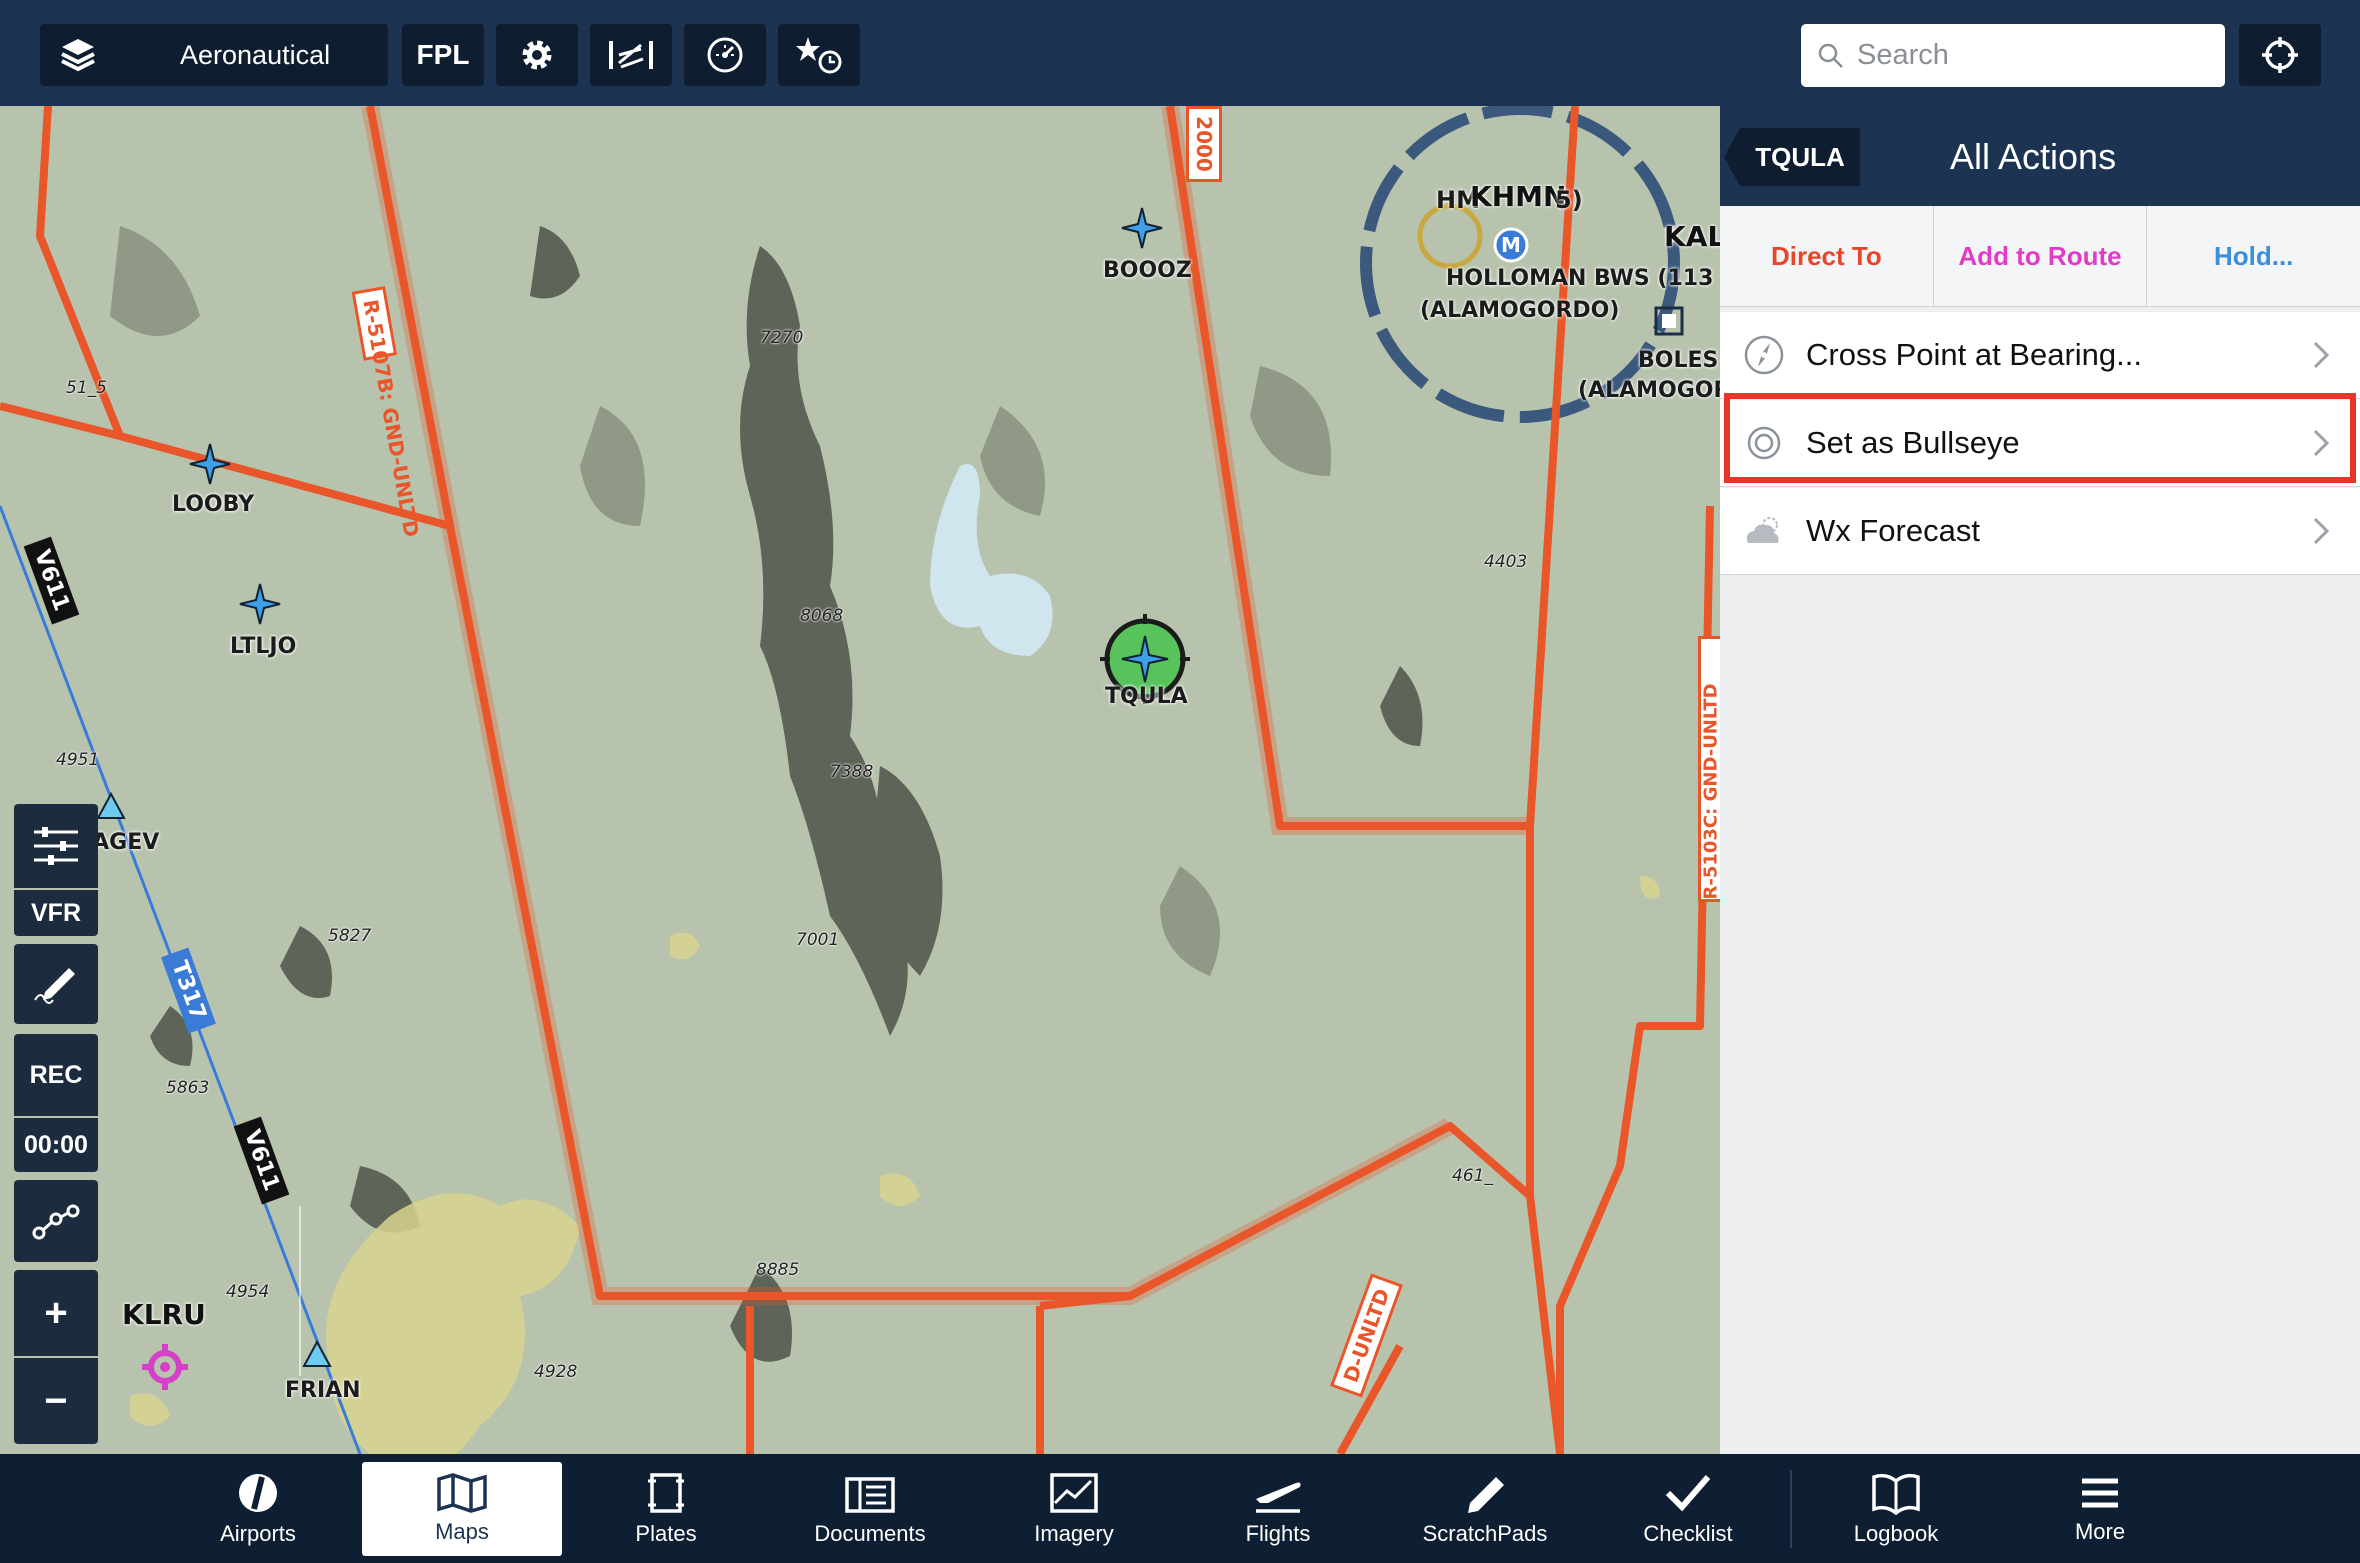 The width and height of the screenshot is (2360, 1563). Describe the element at coordinates (1074, 1492) in the screenshot. I see `imagery-icon` at that location.